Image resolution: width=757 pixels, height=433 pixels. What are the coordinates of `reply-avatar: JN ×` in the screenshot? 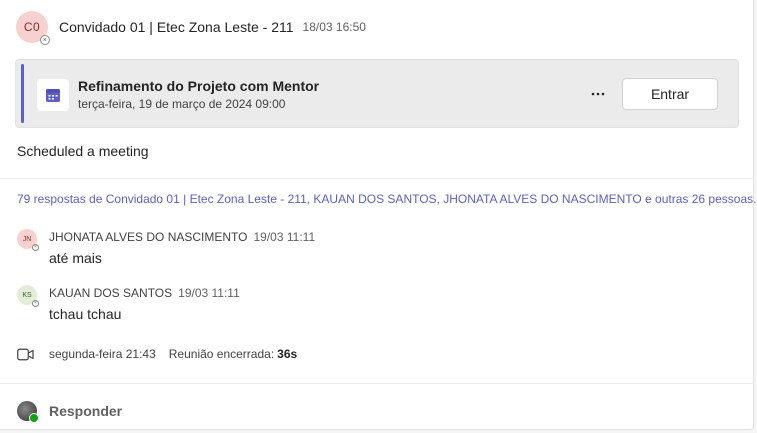 It's located at (28, 240).